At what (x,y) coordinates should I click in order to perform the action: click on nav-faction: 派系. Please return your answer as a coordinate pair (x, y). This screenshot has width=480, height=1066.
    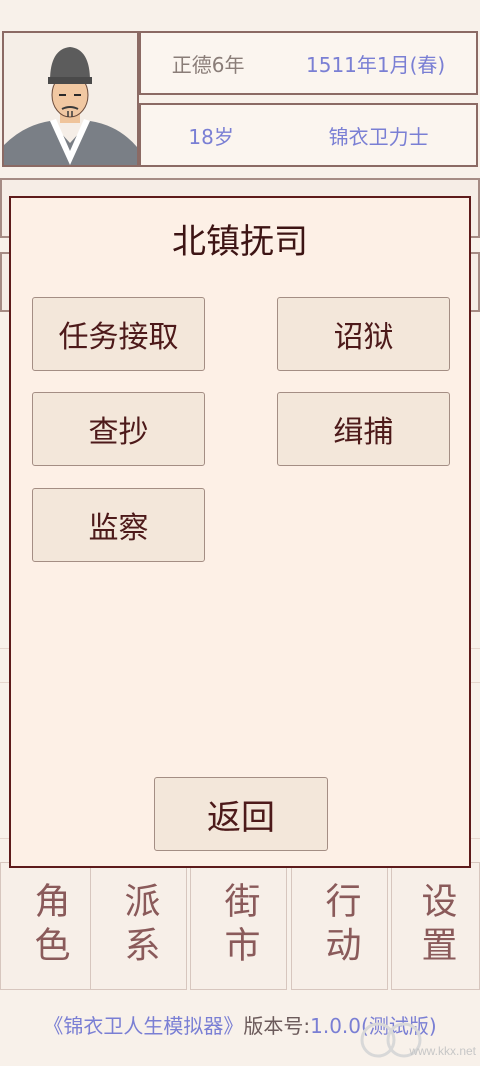
    Looking at the image, I should click on (138, 926).